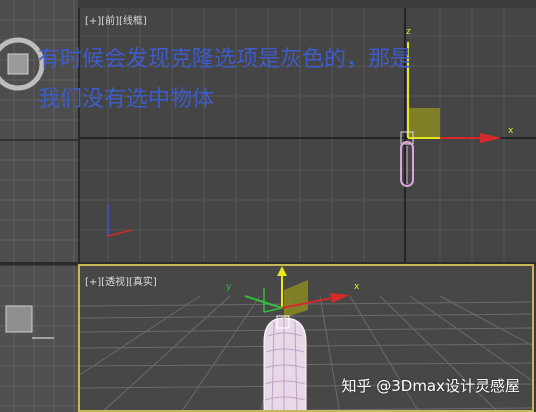 The width and height of the screenshot is (536, 412). I want to click on viewport-left-bottom, so click(39, 339).